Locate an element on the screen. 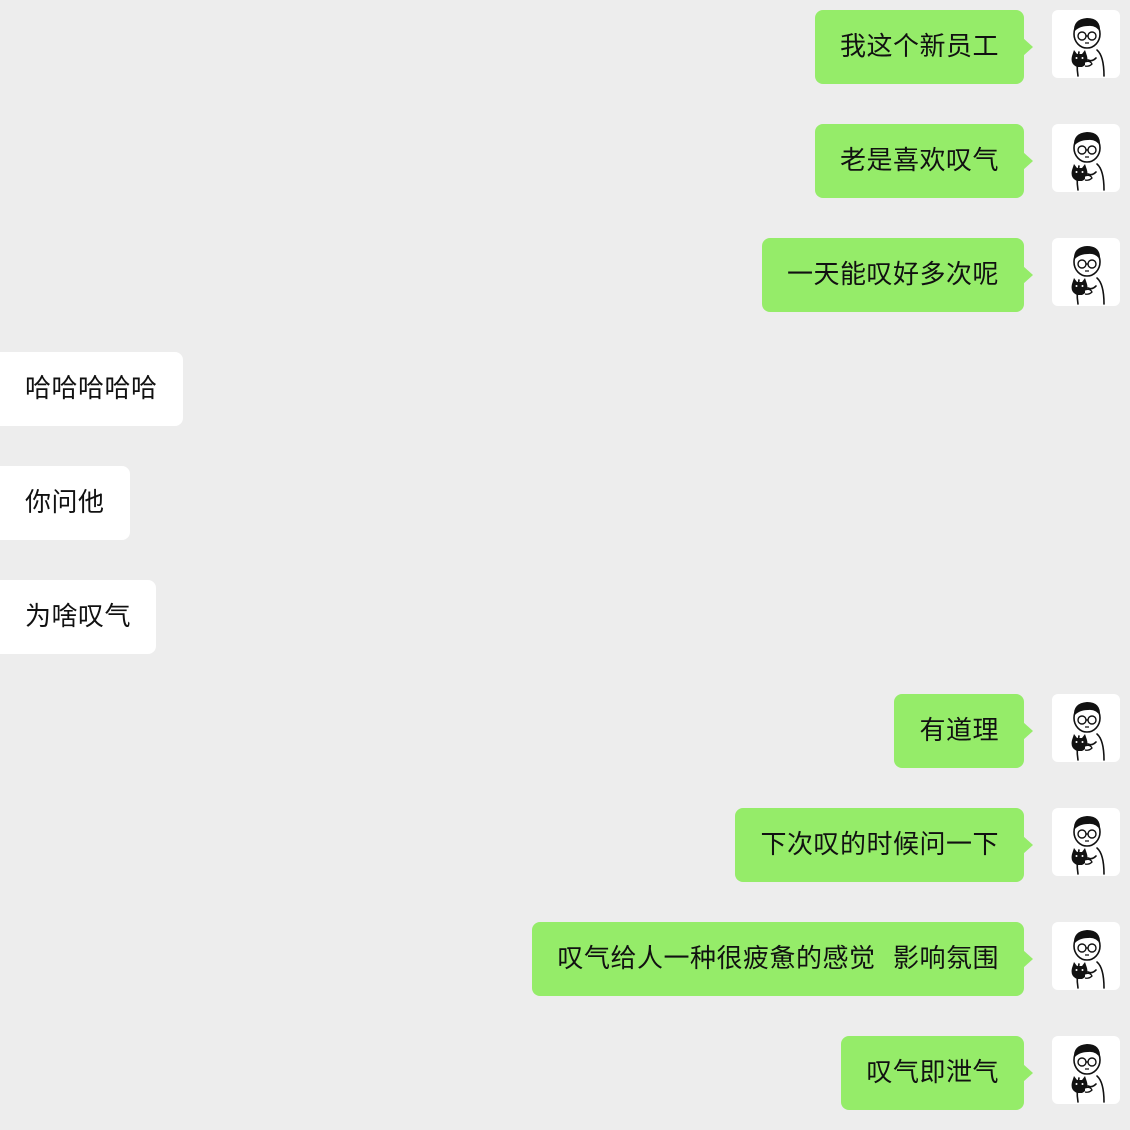 The image size is (1130, 1130). message-row-outgoing: 老是喜欢叹气 is located at coordinates (565, 161).